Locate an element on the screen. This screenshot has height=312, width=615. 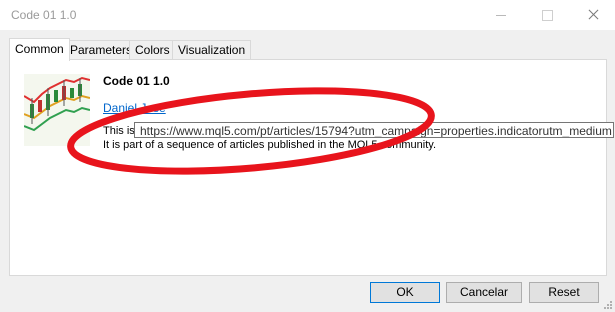
indicator-icon is located at coordinates (57, 110).